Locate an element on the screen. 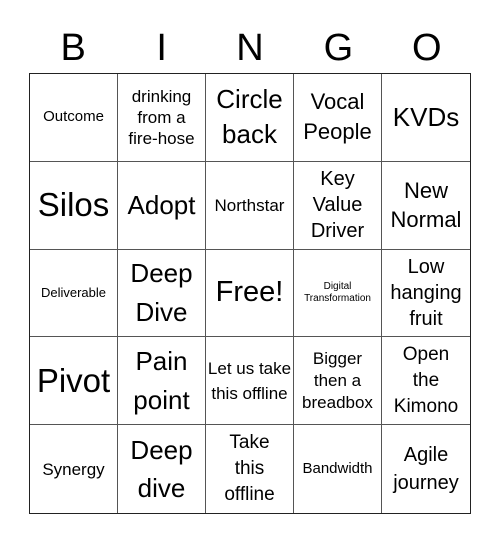  cell-text: Open the Kimono is located at coordinates (426, 380).